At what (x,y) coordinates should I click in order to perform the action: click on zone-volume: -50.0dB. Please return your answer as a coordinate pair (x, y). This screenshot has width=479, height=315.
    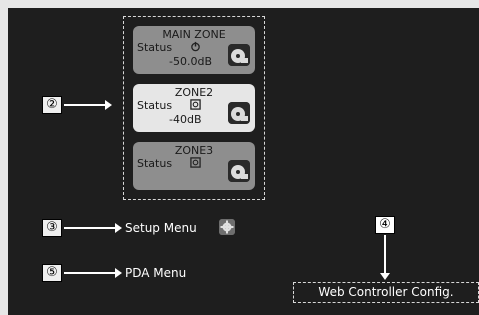
    Looking at the image, I should click on (190, 61).